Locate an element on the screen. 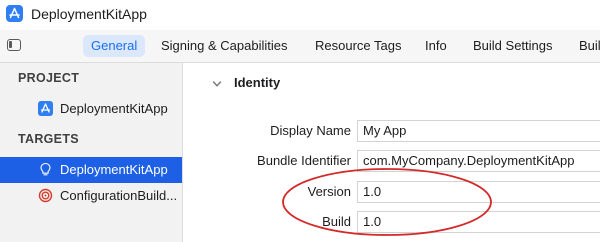 This screenshot has width=600, height=242. sidebar-item-target-app: DeploymentKitApp is located at coordinates (91, 170).